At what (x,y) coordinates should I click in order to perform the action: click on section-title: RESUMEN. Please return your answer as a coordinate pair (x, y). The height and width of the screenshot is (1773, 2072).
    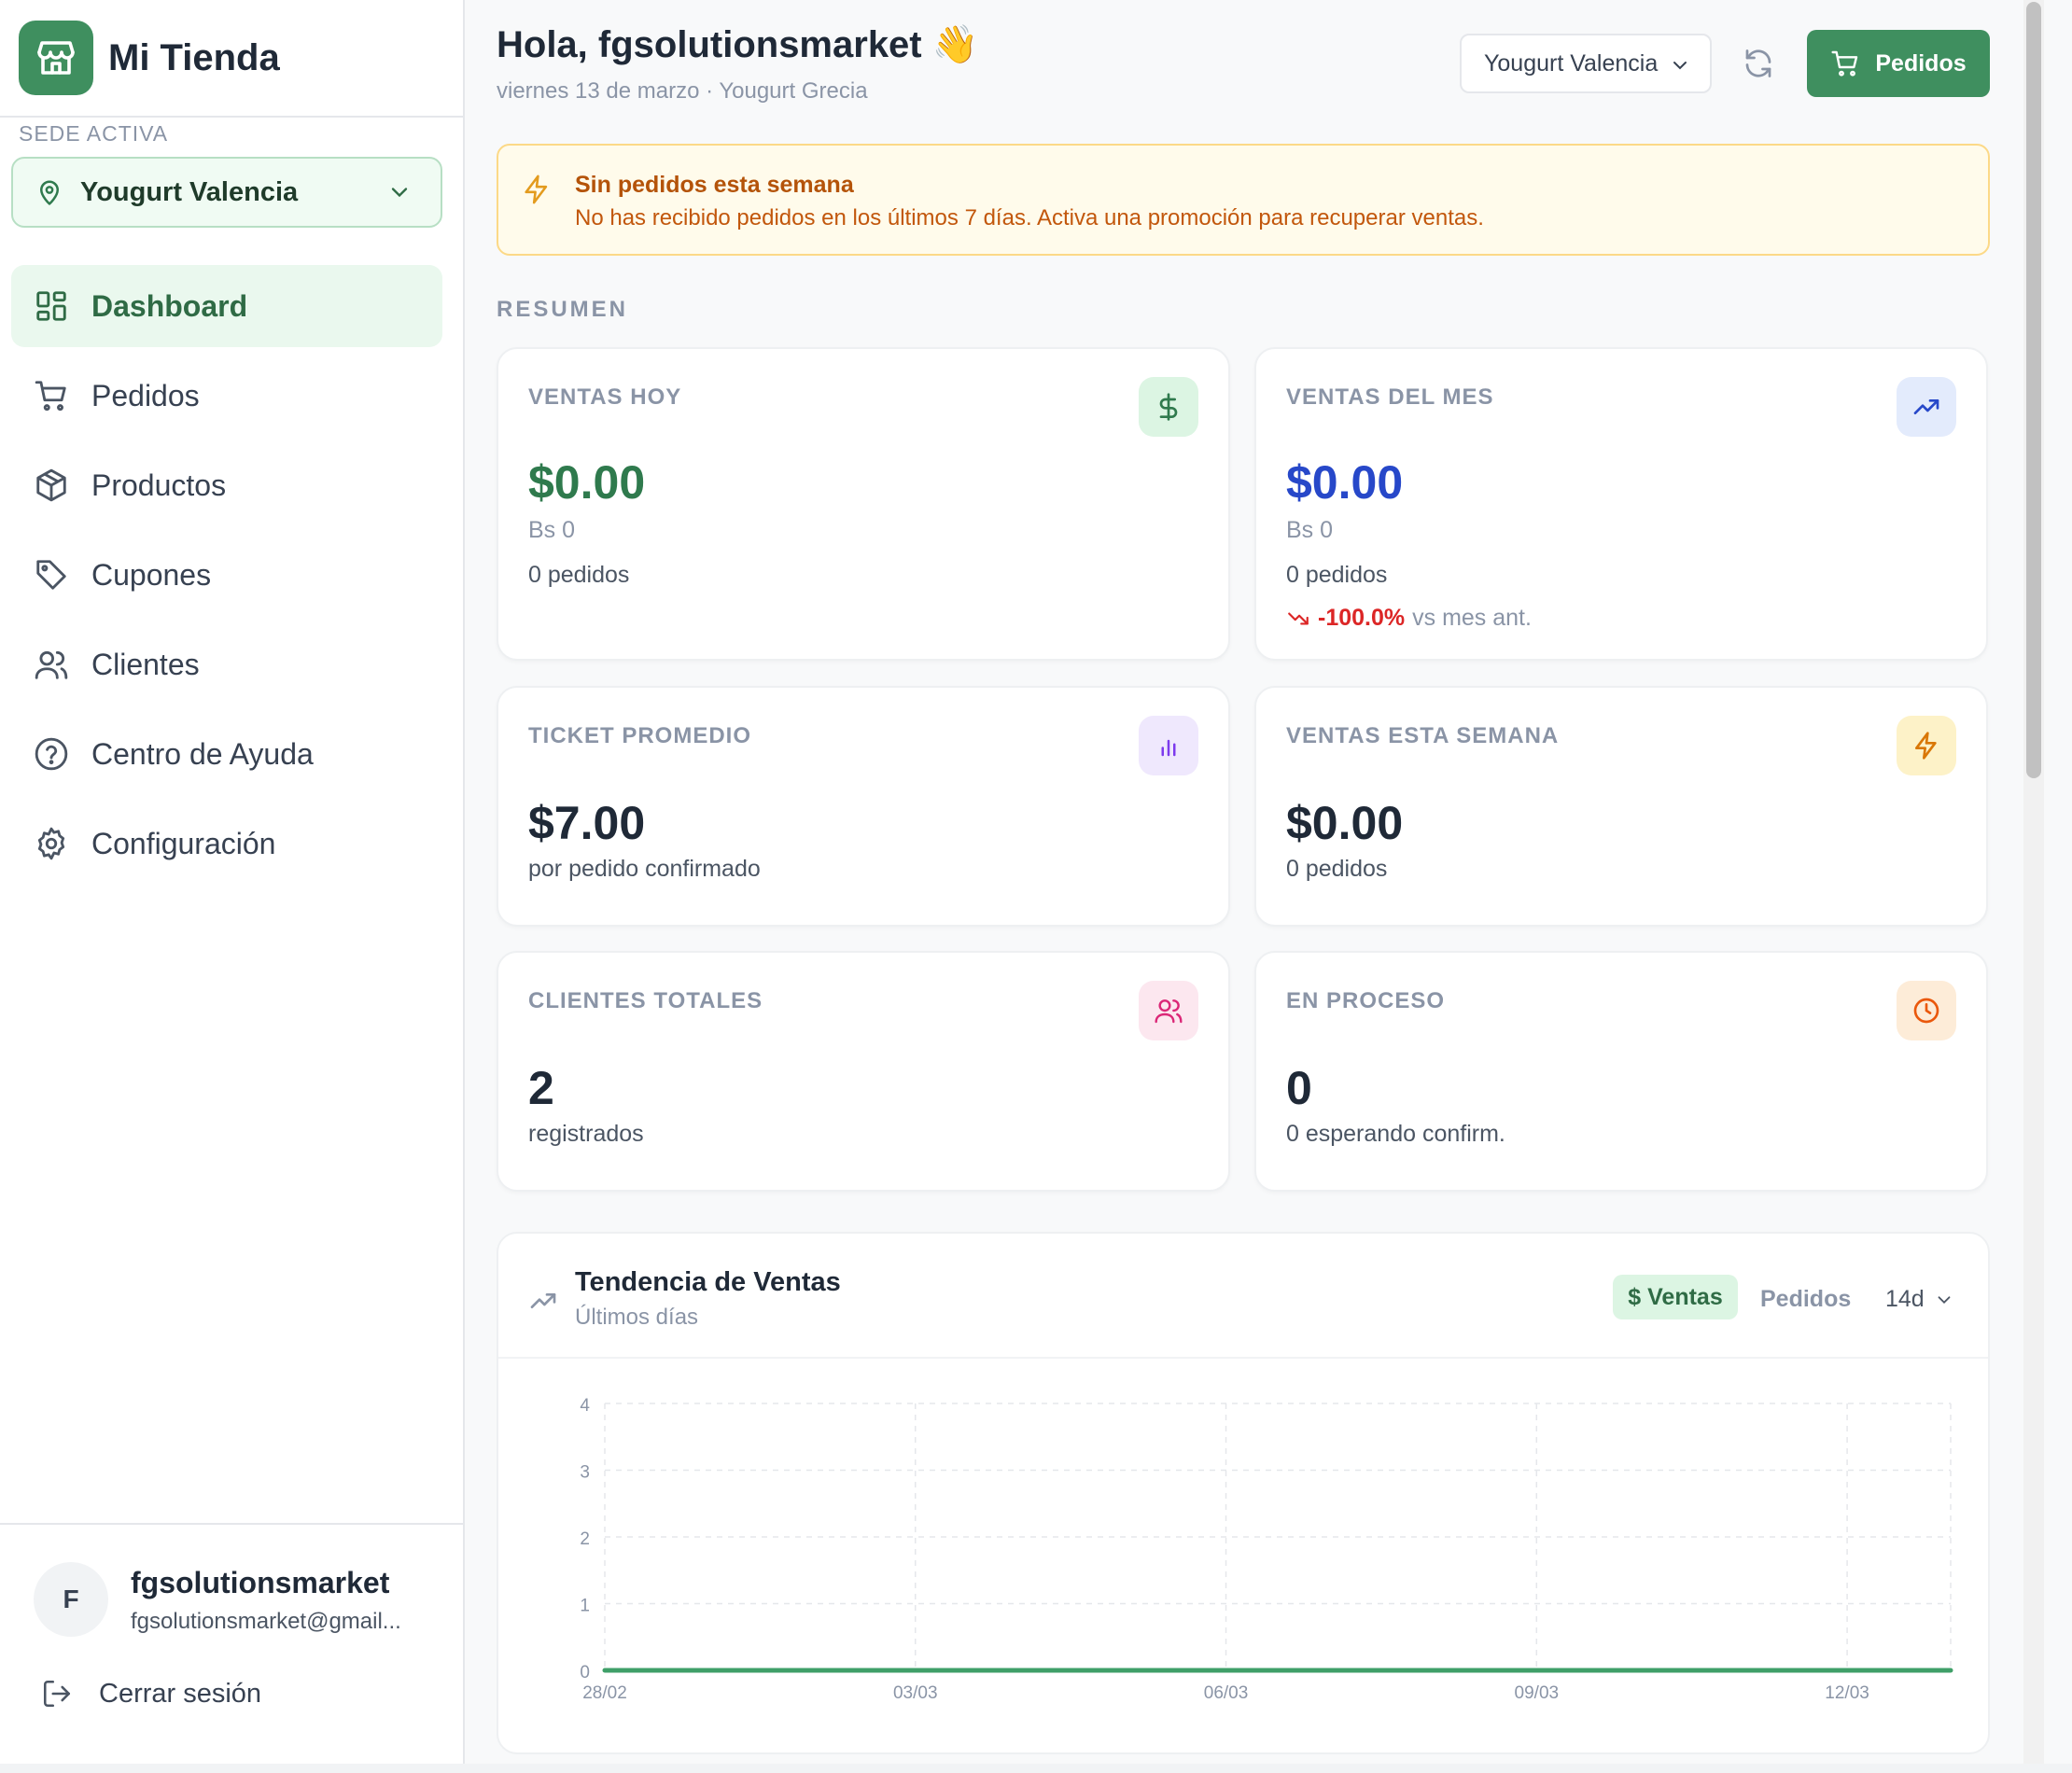
    Looking at the image, I should click on (563, 309).